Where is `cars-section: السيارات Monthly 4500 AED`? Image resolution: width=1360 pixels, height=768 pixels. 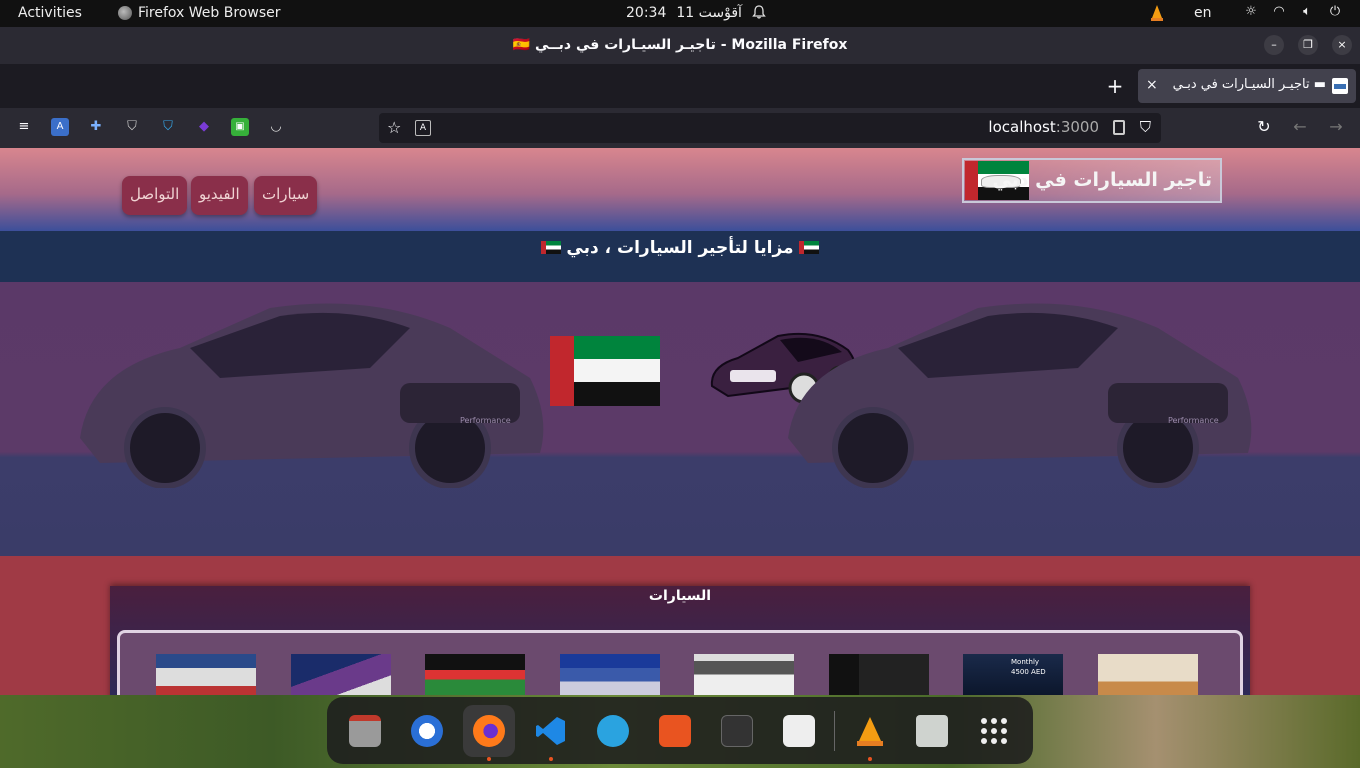
cars-section: السيارات Monthly 4500 AED is located at coordinates (680, 640).